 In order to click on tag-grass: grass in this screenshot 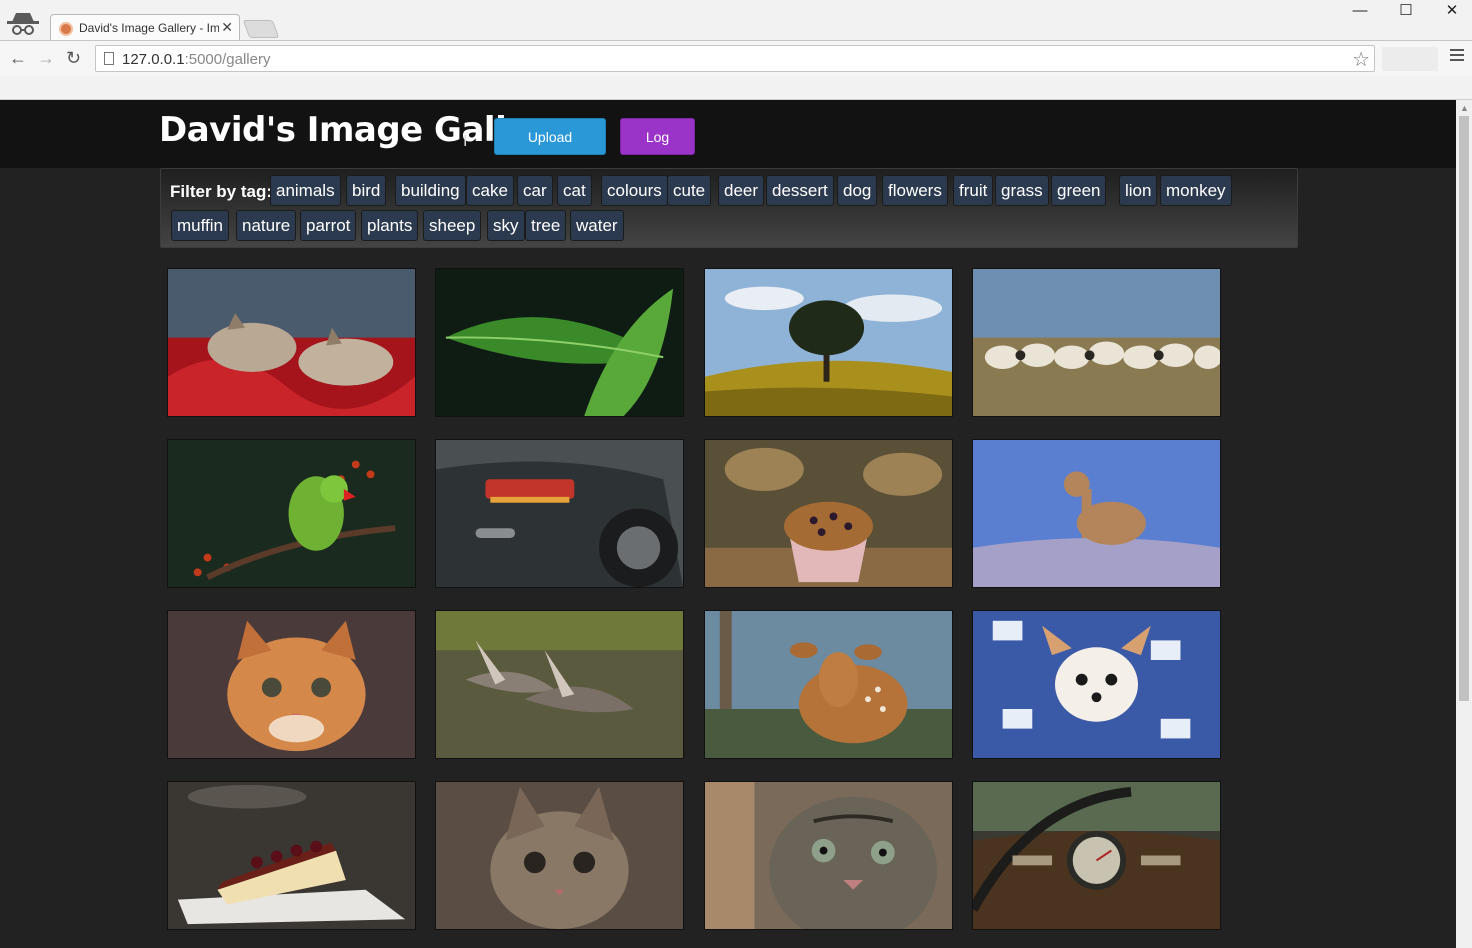, I will do `click(1022, 190)`.